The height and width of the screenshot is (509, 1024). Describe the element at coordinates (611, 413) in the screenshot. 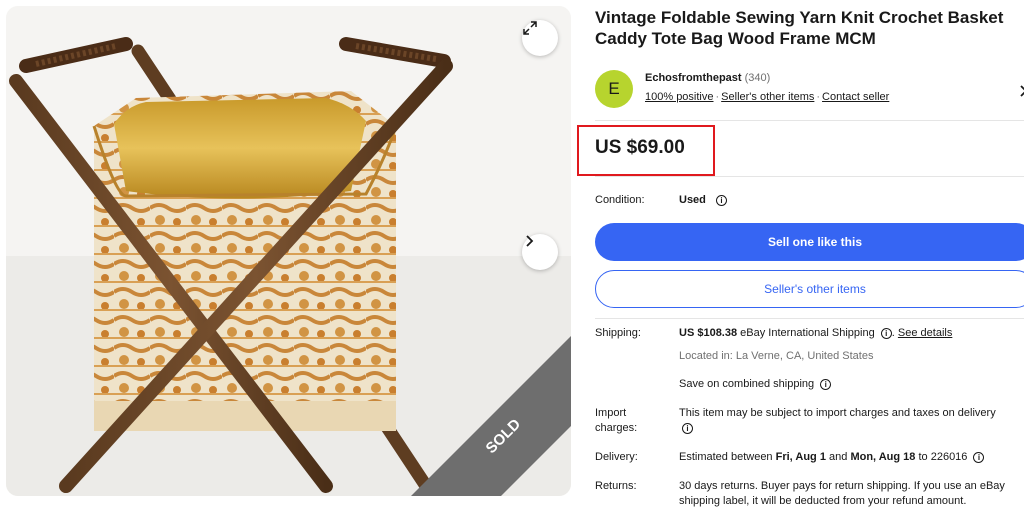

I see `import-label-line1: Import` at that location.